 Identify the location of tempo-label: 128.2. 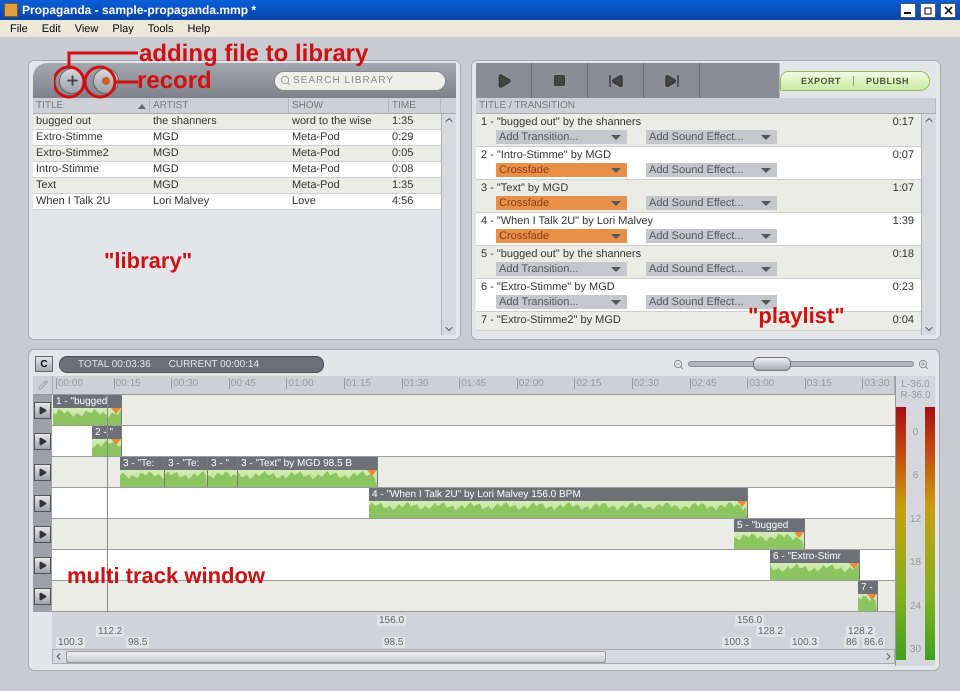
(861, 631).